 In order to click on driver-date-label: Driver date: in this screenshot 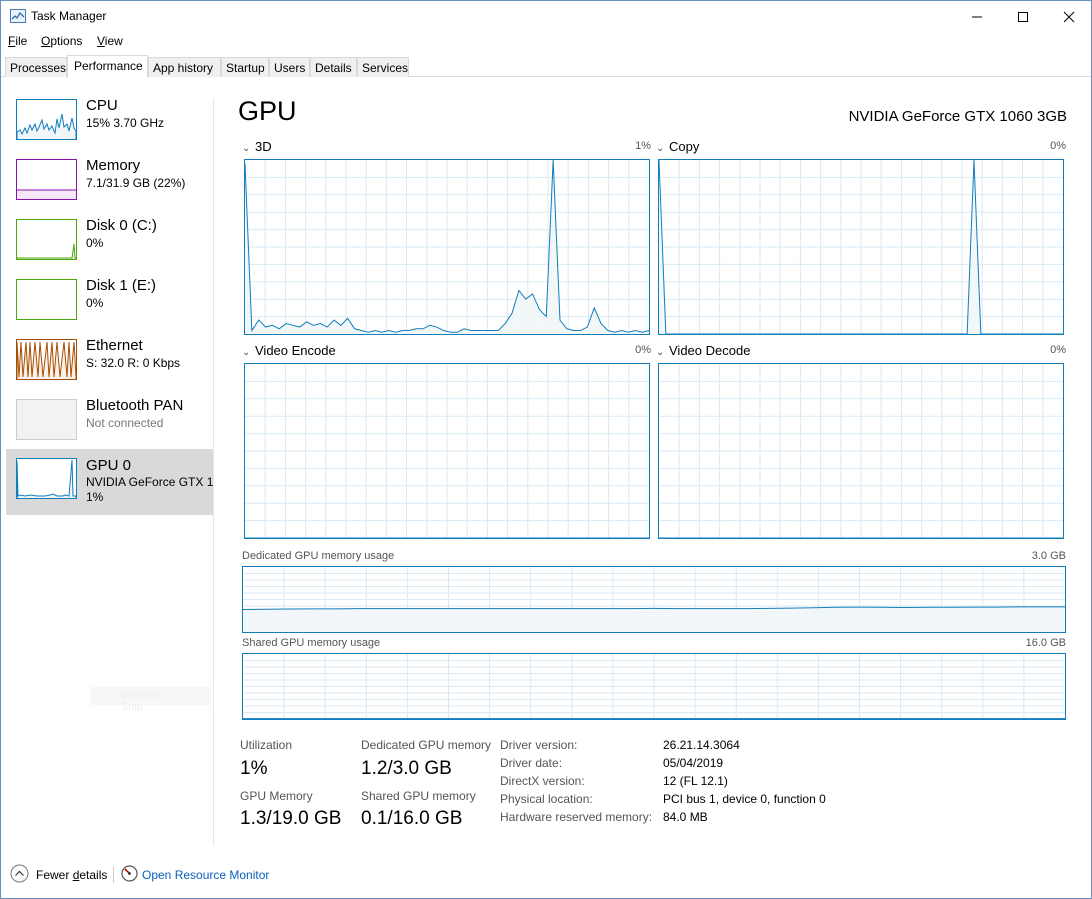, I will do `click(531, 763)`.